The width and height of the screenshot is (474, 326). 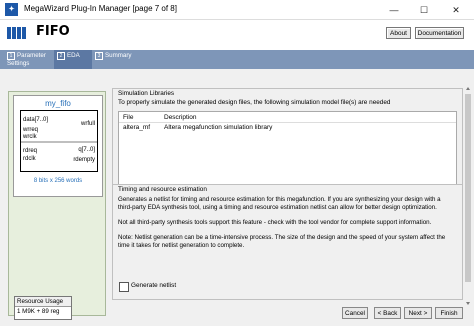 I want to click on app-logo-icon: ✦, so click(x=11, y=9).